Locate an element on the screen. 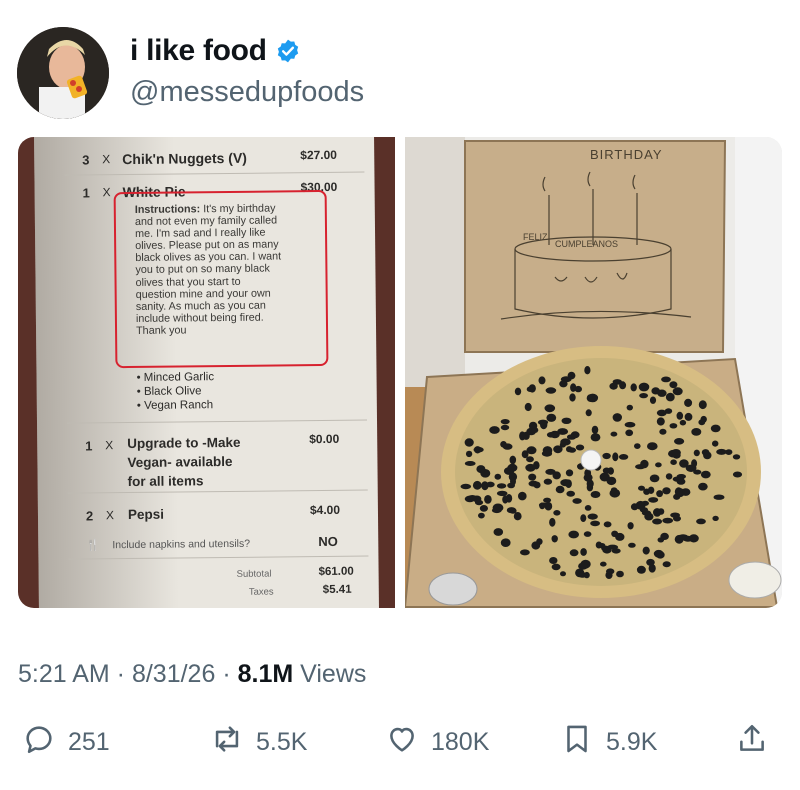 Image resolution: width=800 pixels, height=790 pixels. date-text: 8/31/26 is located at coordinates (173, 674).